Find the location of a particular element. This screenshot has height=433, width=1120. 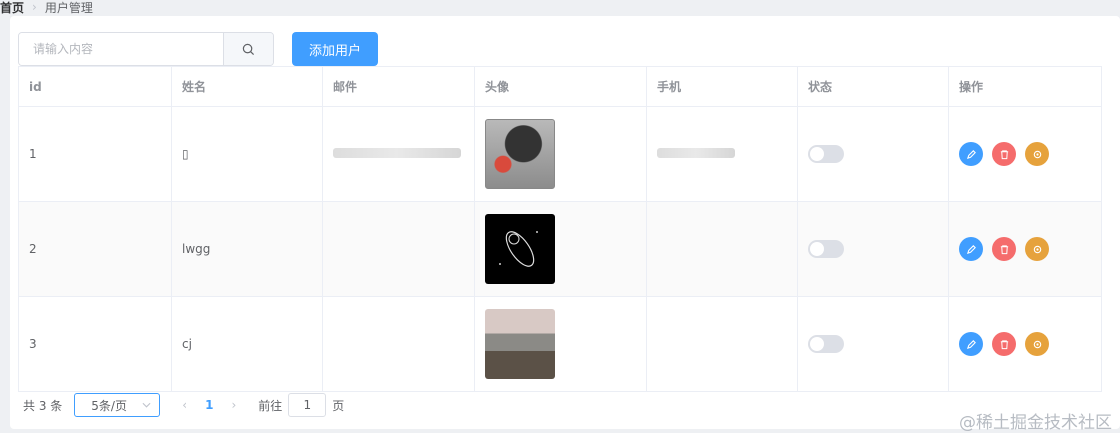

goto-label: 前往 is located at coordinates (270, 405).